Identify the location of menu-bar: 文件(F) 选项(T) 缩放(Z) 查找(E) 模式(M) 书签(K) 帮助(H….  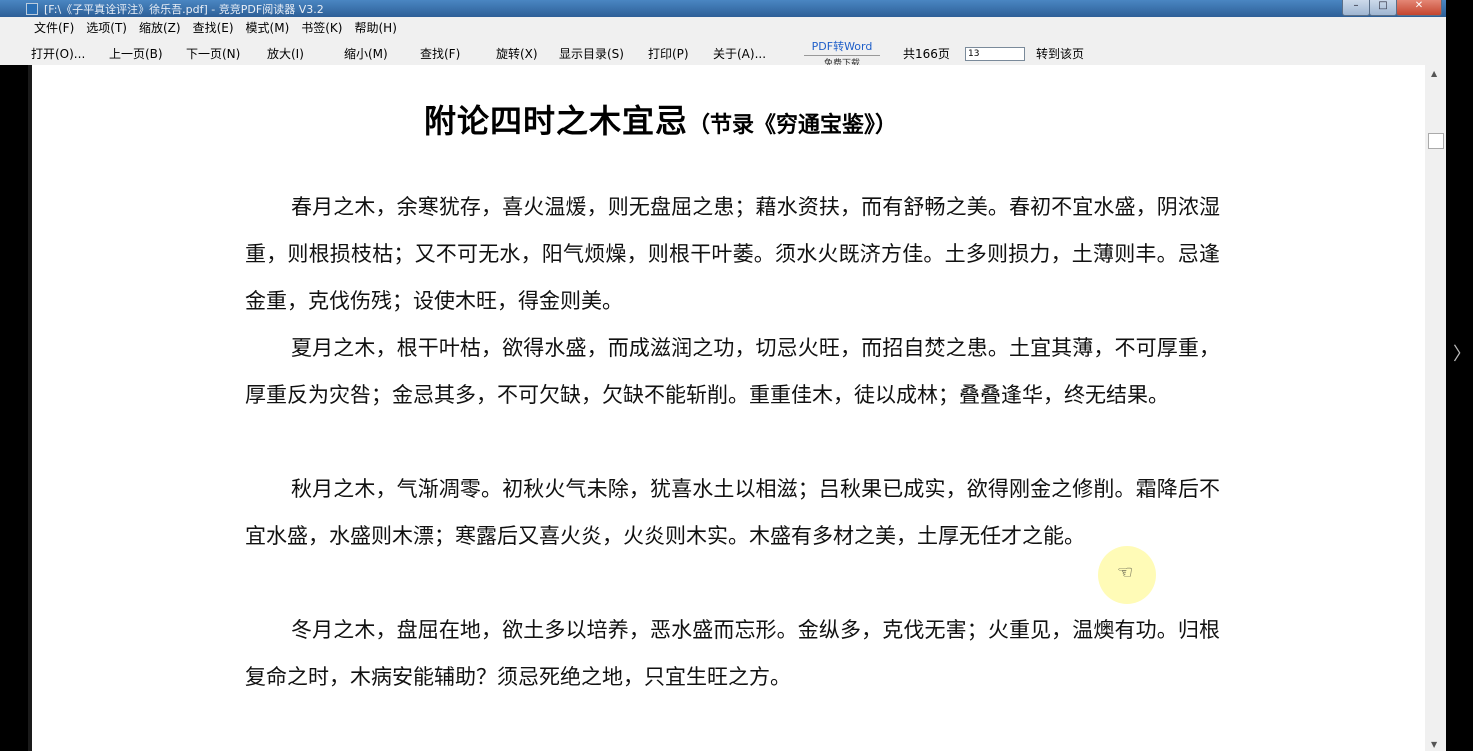
(723, 27).